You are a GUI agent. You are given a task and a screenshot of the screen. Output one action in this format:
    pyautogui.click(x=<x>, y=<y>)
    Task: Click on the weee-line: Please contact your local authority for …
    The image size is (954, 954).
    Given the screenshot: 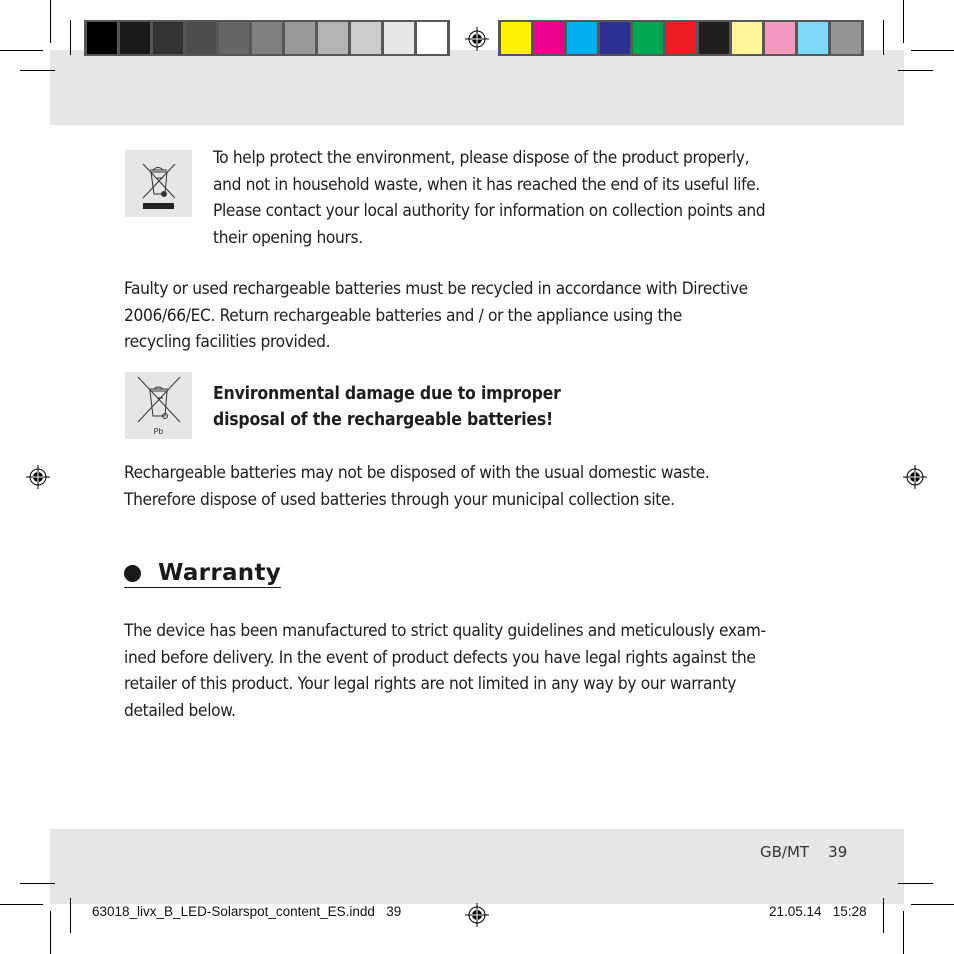 What is the action you would take?
    pyautogui.click(x=489, y=211)
    